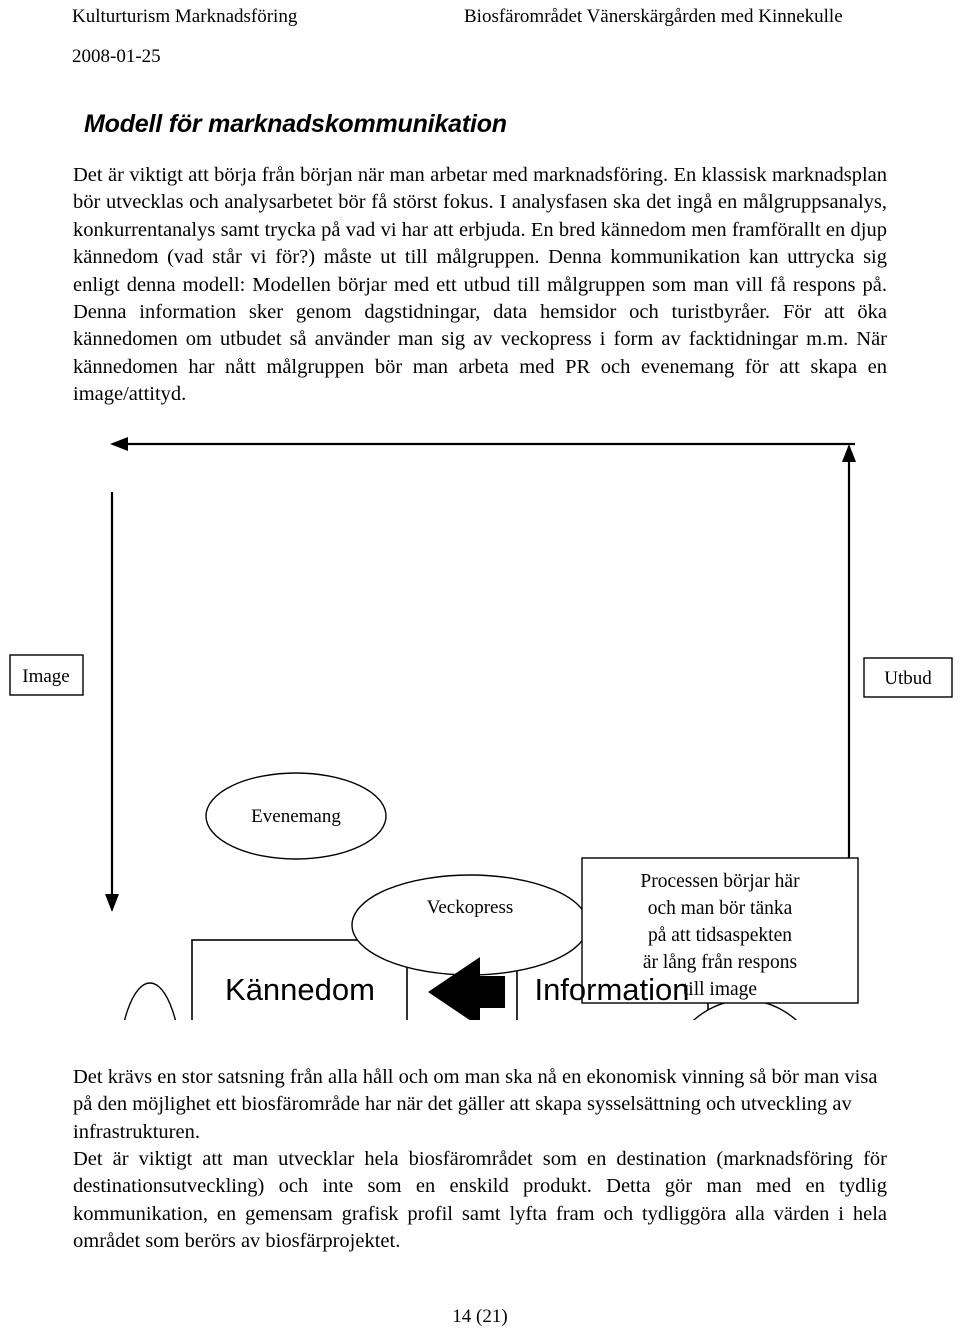 The width and height of the screenshot is (960, 1341). Describe the element at coordinates (150, 1001) in the screenshot. I see `ellipse-pr` at that location.